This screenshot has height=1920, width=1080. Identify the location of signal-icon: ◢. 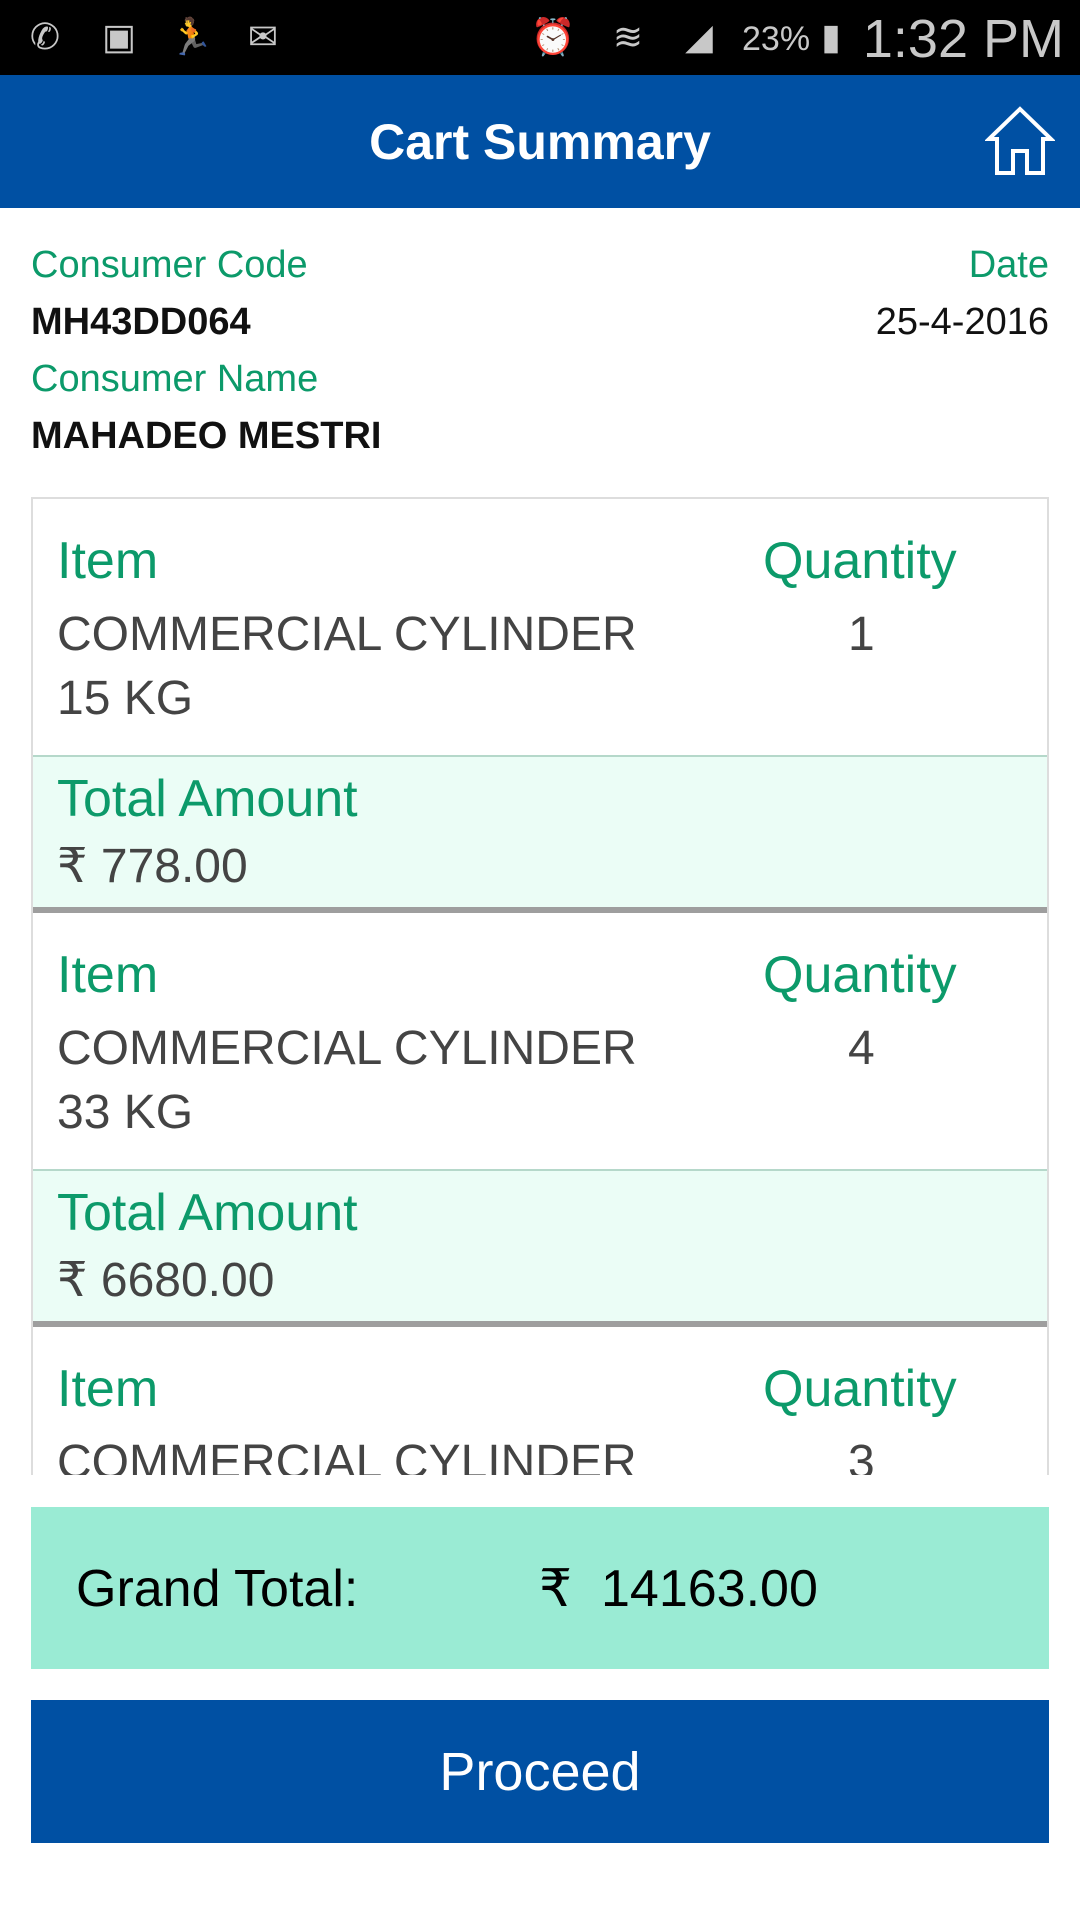
(699, 36).